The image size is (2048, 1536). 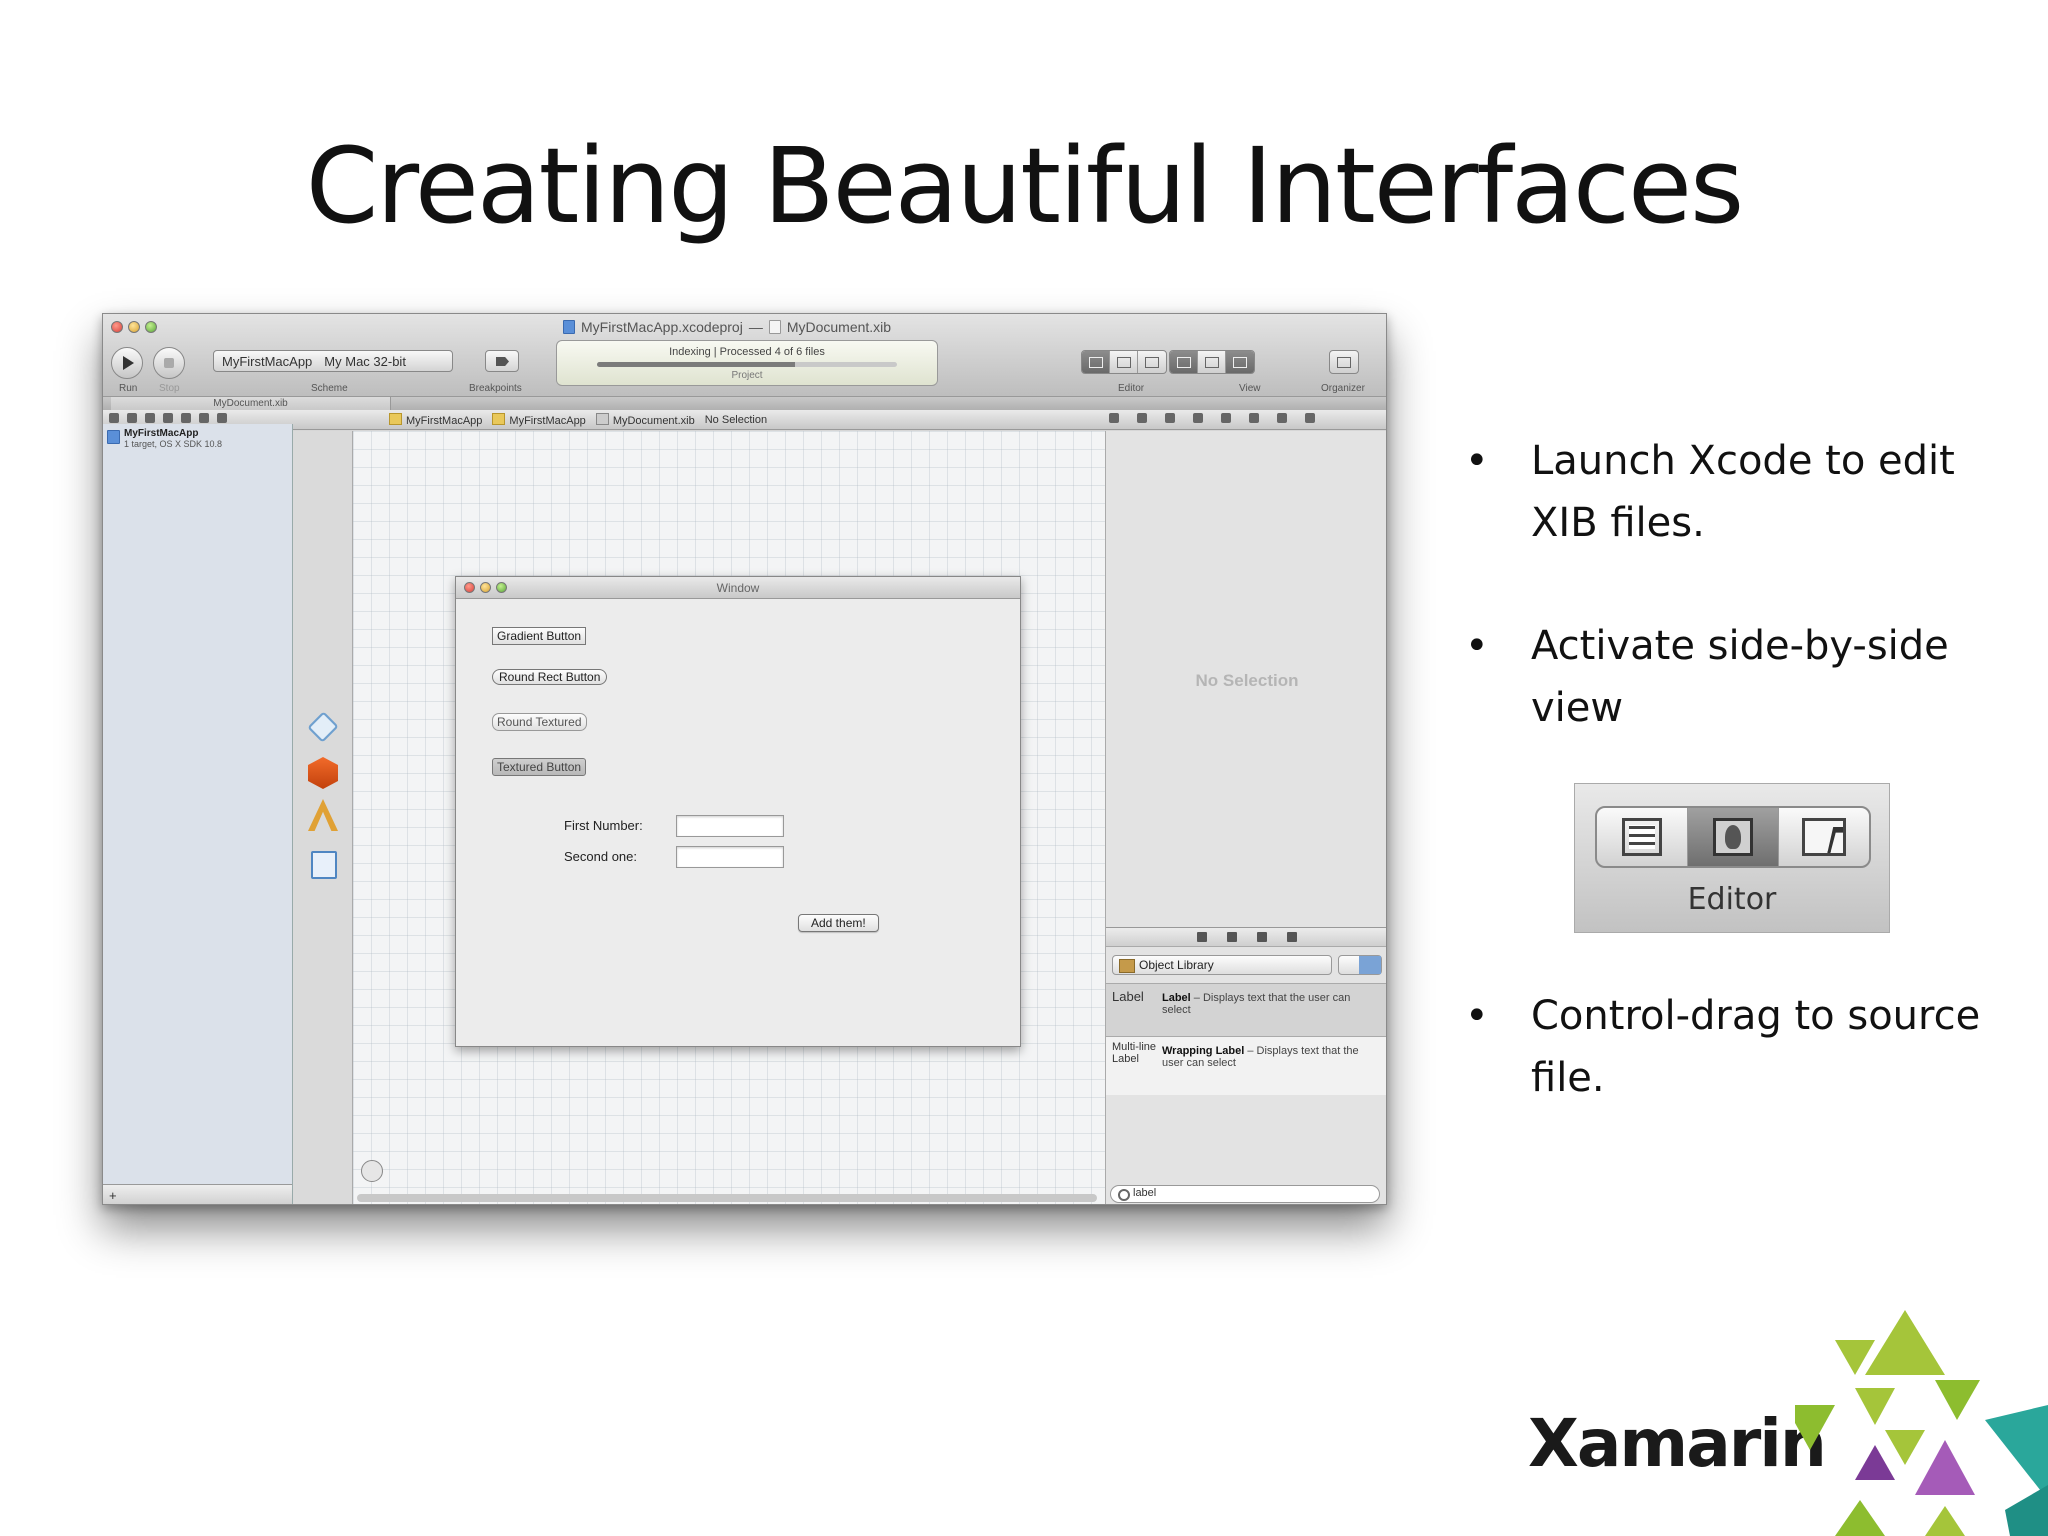 What do you see at coordinates (736, 420) in the screenshot?
I see `breadcrumb-selection: No Selection` at bounding box center [736, 420].